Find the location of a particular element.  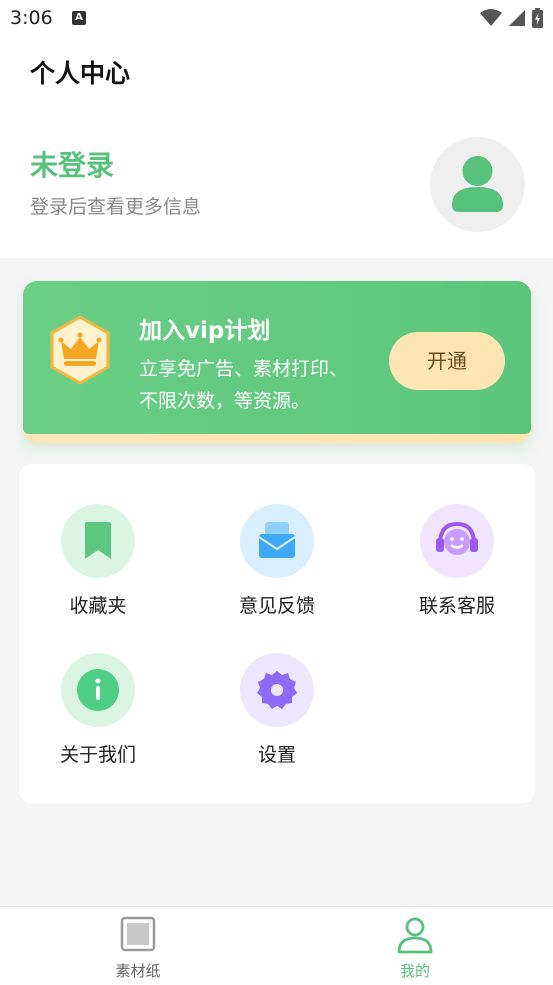

menu-item-favorites: 收藏夹 is located at coordinates (98, 561).